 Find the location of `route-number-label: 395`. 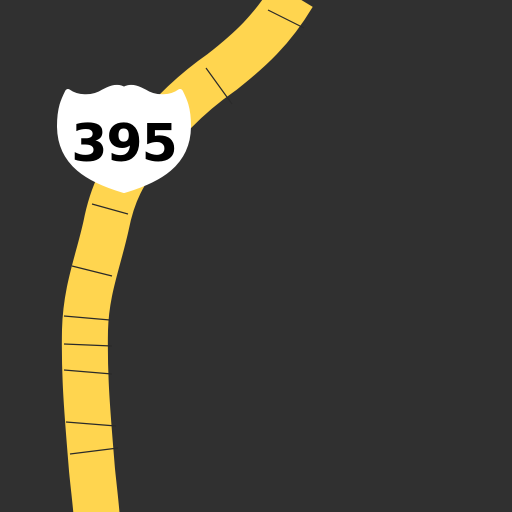

route-number-label: 395 is located at coordinates (124, 144).